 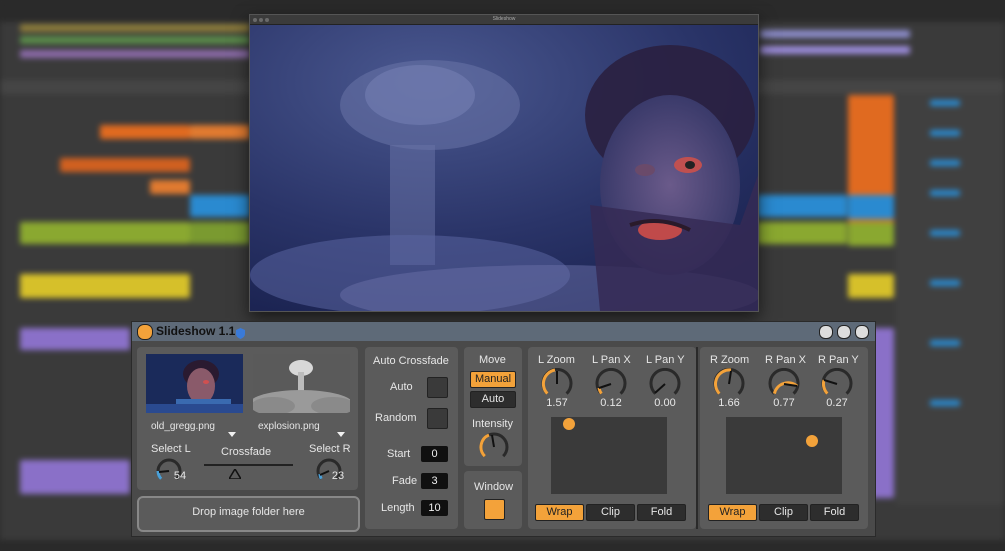 I want to click on r-fold-button: Fold, so click(x=834, y=512).